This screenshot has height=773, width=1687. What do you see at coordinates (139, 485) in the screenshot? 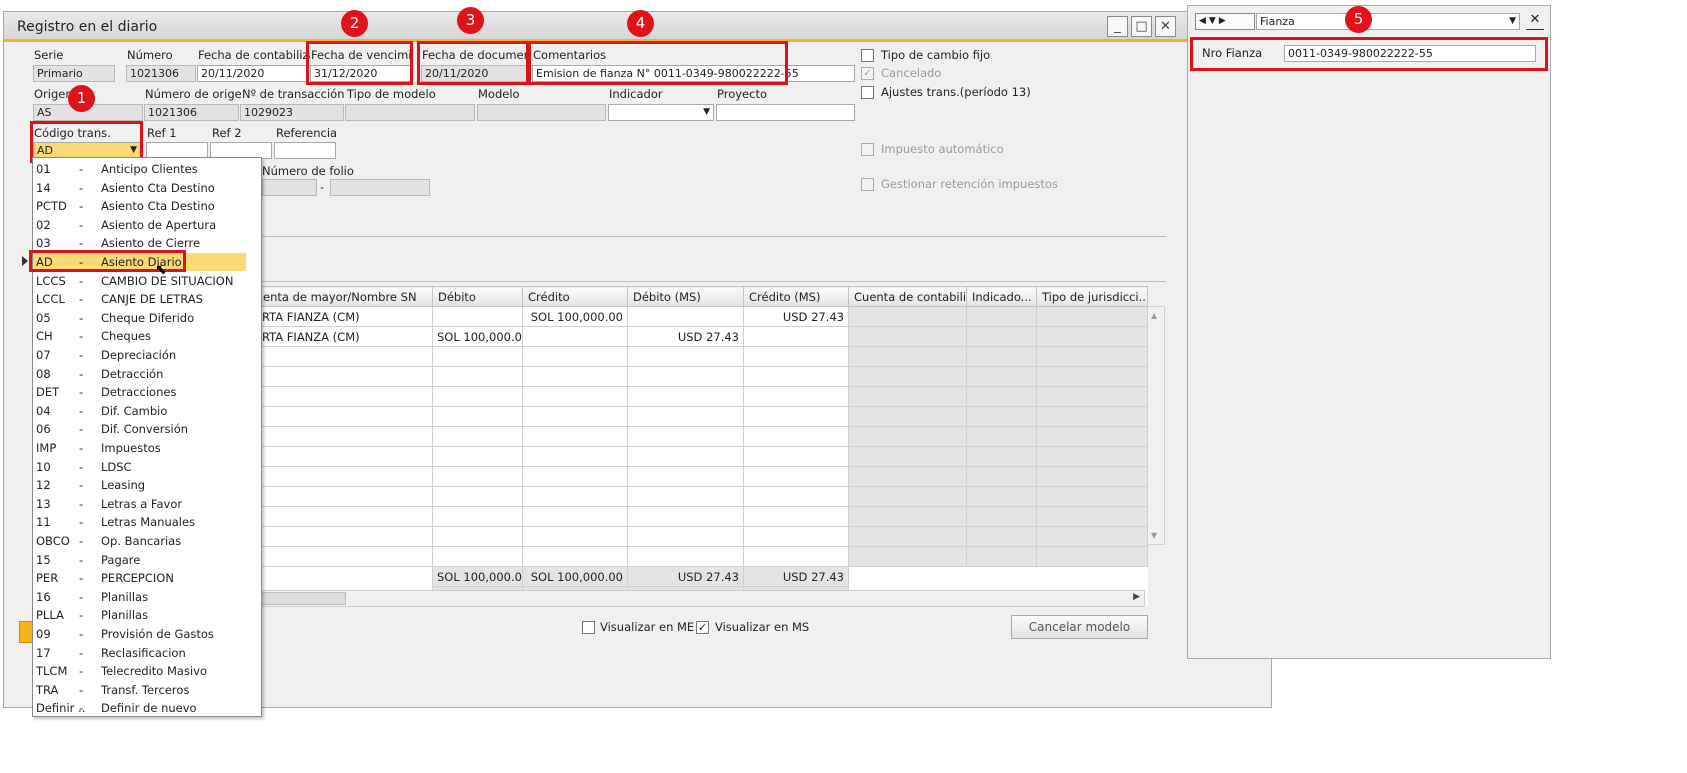
I see `dropdown-item: 12 - Leasing` at bounding box center [139, 485].